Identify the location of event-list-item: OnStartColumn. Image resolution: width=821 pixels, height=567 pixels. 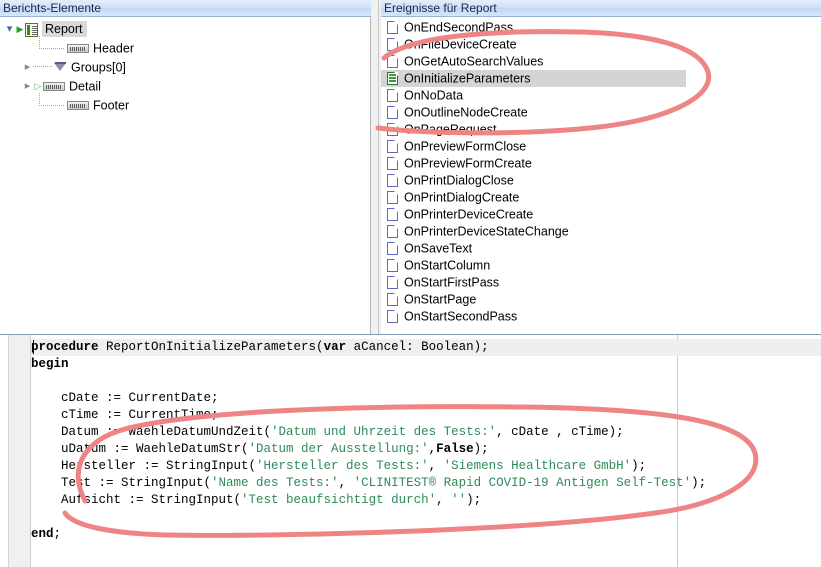
(601, 265).